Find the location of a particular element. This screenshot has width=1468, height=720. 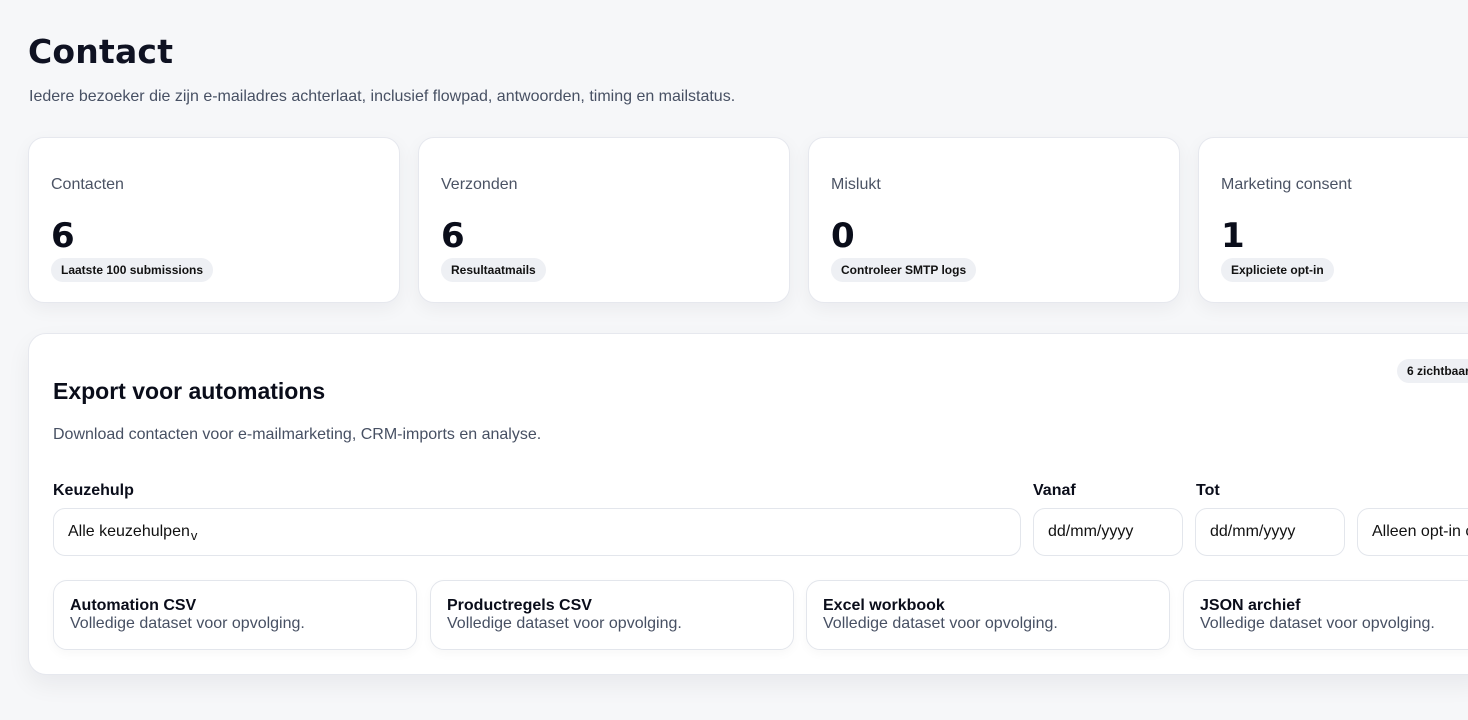

visible-count-badge: 6 zichtbaar is located at coordinates (1432, 371).